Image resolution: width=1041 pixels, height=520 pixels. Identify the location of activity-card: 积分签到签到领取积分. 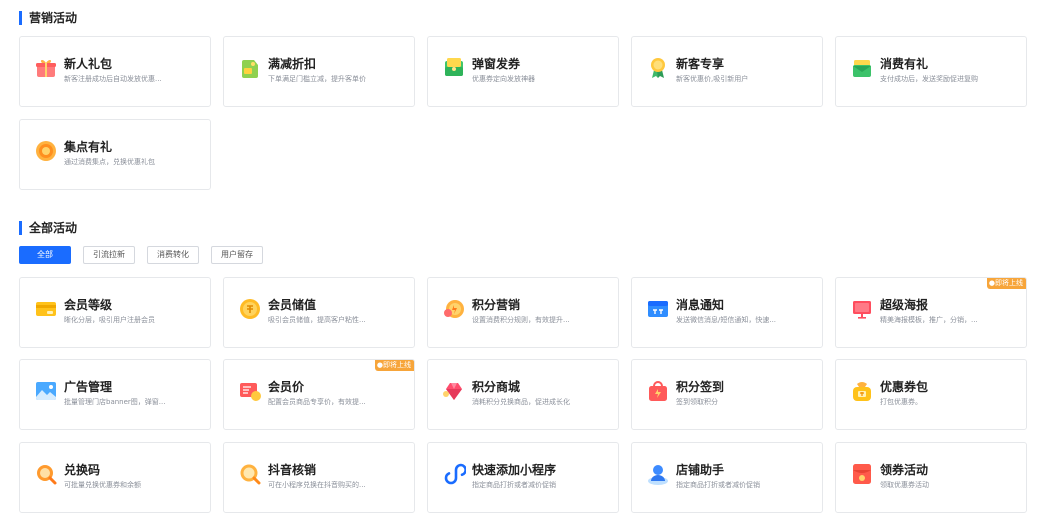
(727, 394).